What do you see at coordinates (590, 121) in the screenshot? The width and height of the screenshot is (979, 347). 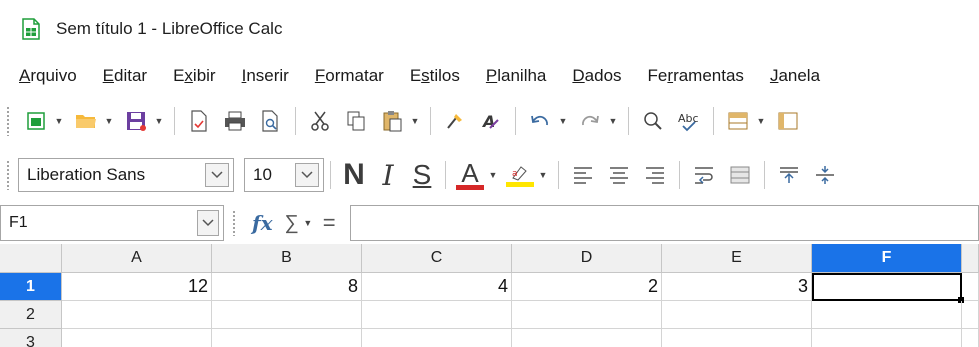 I see `redo-icon` at bounding box center [590, 121].